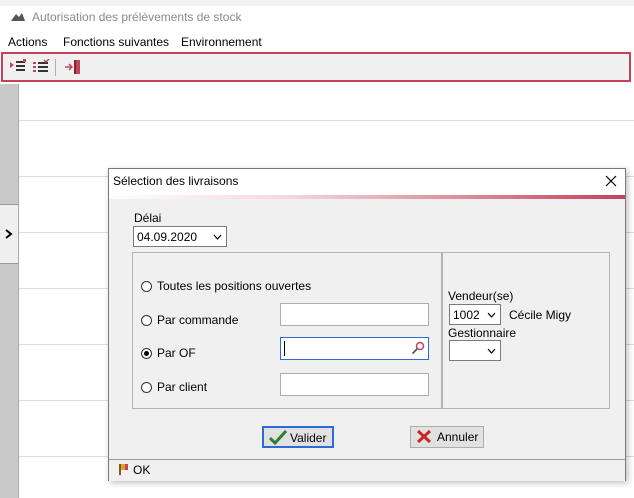  I want to click on option-label: Toutes les positions ouvertes, so click(234, 286).